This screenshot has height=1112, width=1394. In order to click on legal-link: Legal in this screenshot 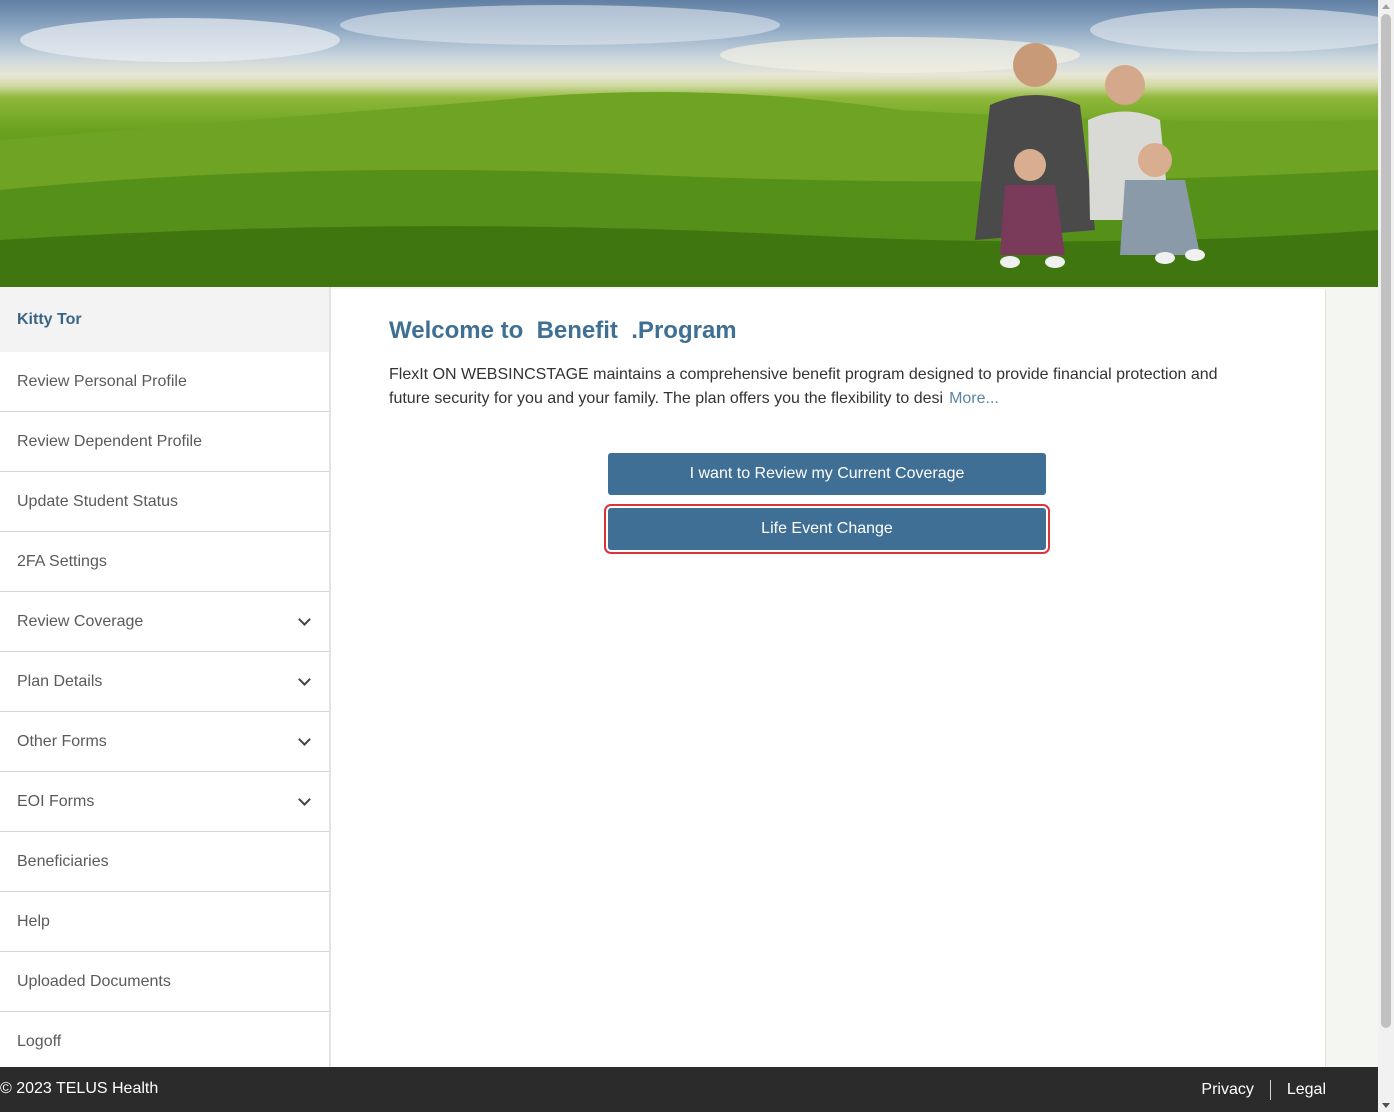, I will do `click(1306, 1090)`.